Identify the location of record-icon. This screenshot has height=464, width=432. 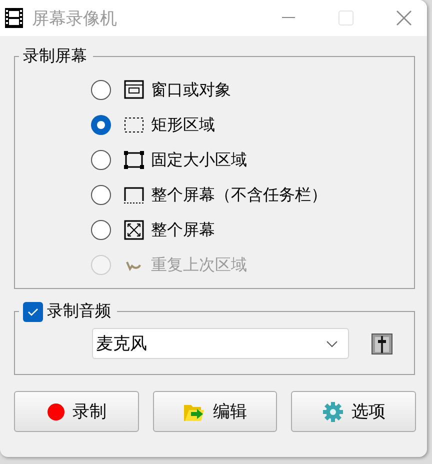
(55, 411).